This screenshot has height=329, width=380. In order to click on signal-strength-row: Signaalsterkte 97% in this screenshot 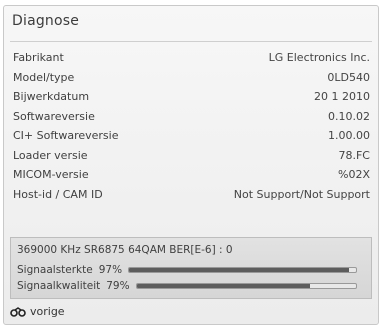, I will do `click(191, 270)`.